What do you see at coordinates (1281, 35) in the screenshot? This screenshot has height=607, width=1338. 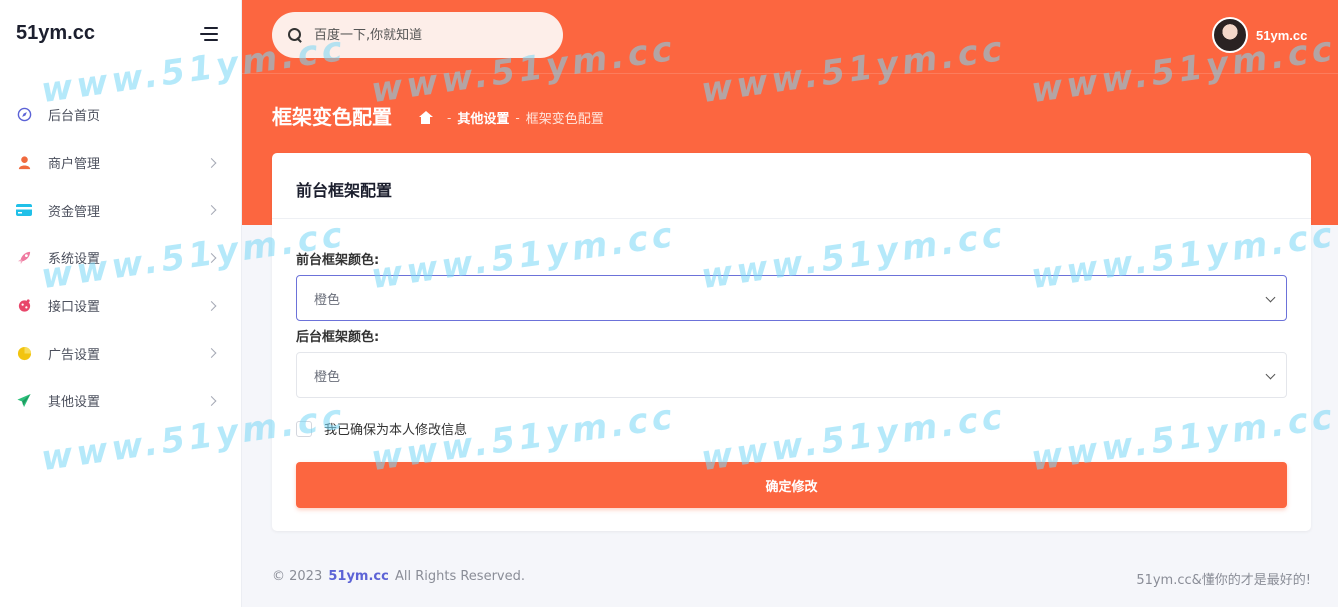 I see `user-name: 51ym.cc` at bounding box center [1281, 35].